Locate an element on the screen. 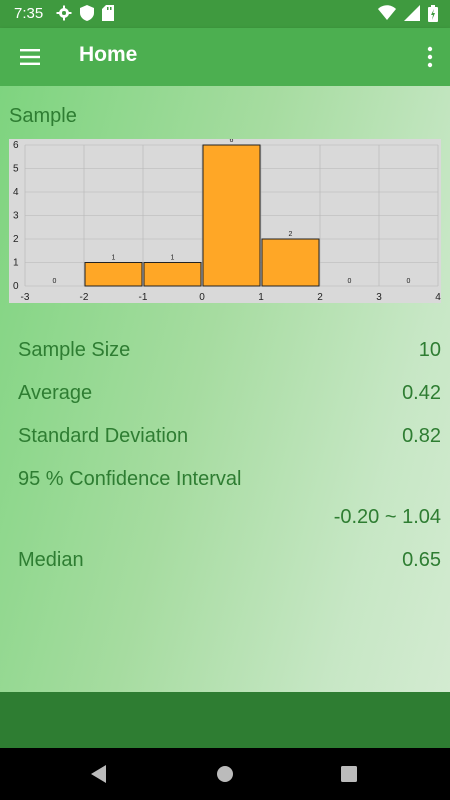 Image resolution: width=450 pixels, height=800 pixels. chart-data-label: 6 is located at coordinates (232, 141).